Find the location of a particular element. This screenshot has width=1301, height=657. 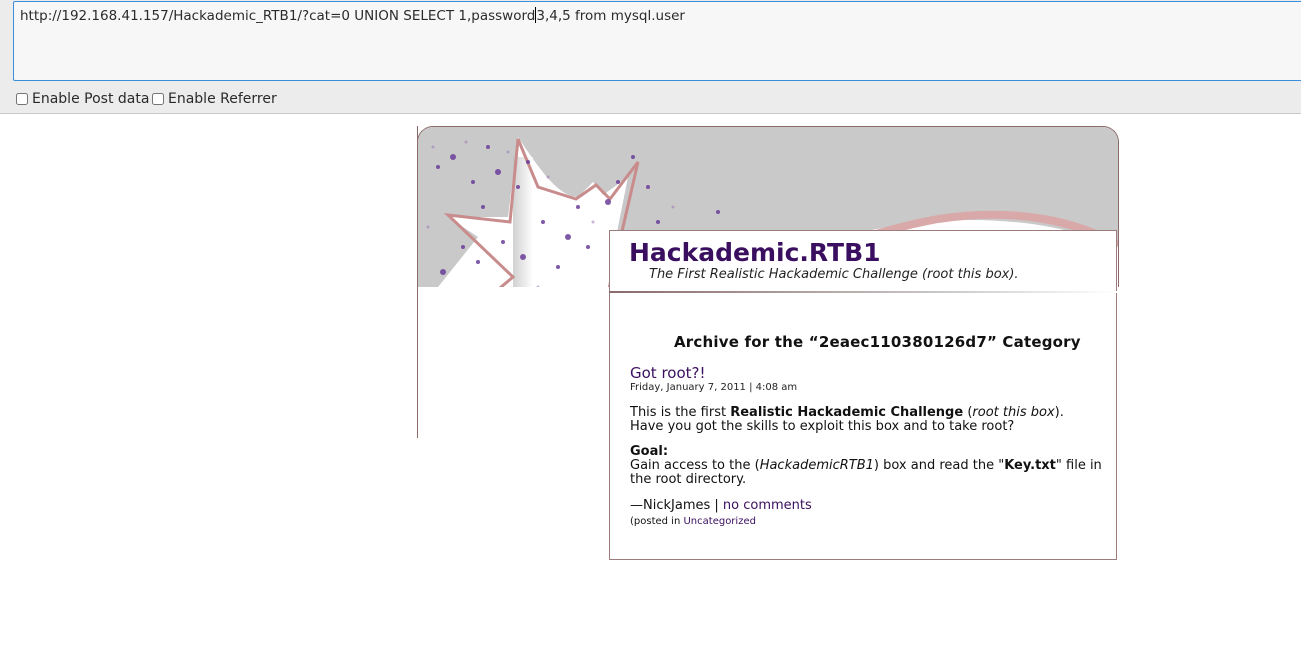

text-run-italic: root this box is located at coordinates (1013, 412).